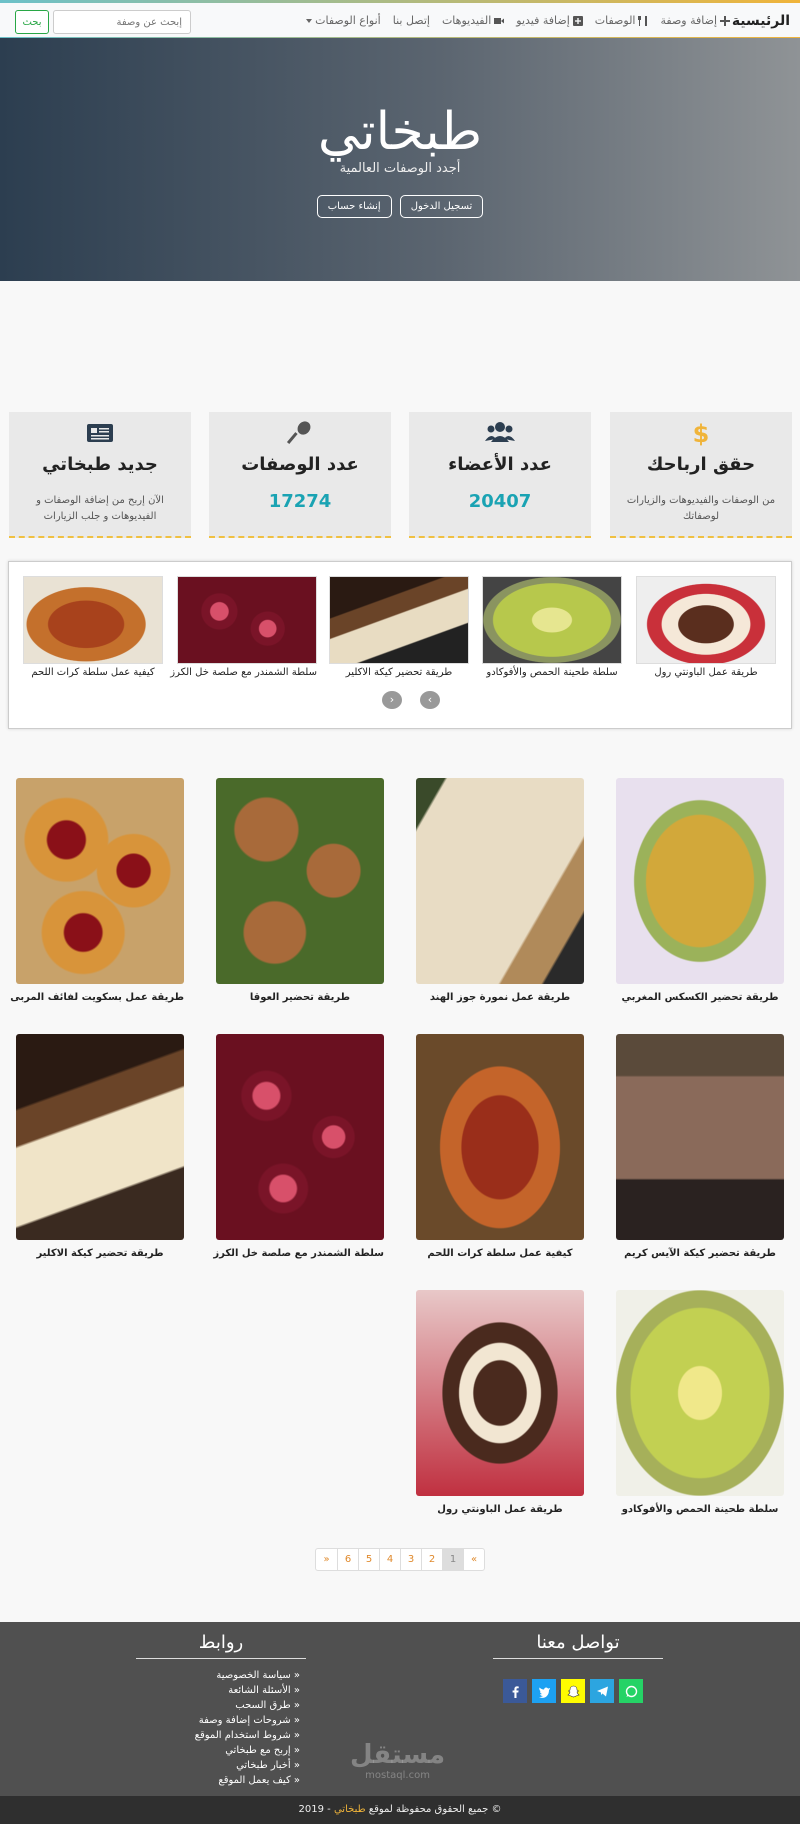 The height and width of the screenshot is (1824, 800). I want to click on recipe-card: كيفية عمل سلطة كرات اللحم, so click(500, 1146).